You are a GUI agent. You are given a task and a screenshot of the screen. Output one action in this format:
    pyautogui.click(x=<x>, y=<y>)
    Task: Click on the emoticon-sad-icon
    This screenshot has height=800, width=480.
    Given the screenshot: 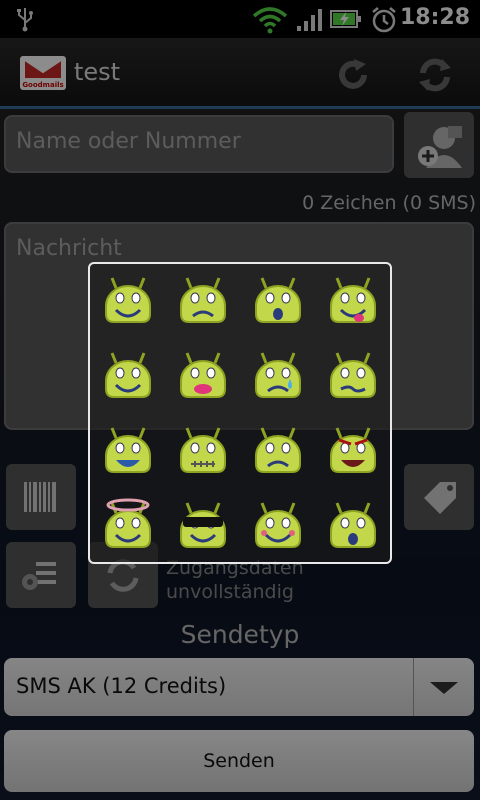 What is the action you would take?
    pyautogui.click(x=203, y=300)
    